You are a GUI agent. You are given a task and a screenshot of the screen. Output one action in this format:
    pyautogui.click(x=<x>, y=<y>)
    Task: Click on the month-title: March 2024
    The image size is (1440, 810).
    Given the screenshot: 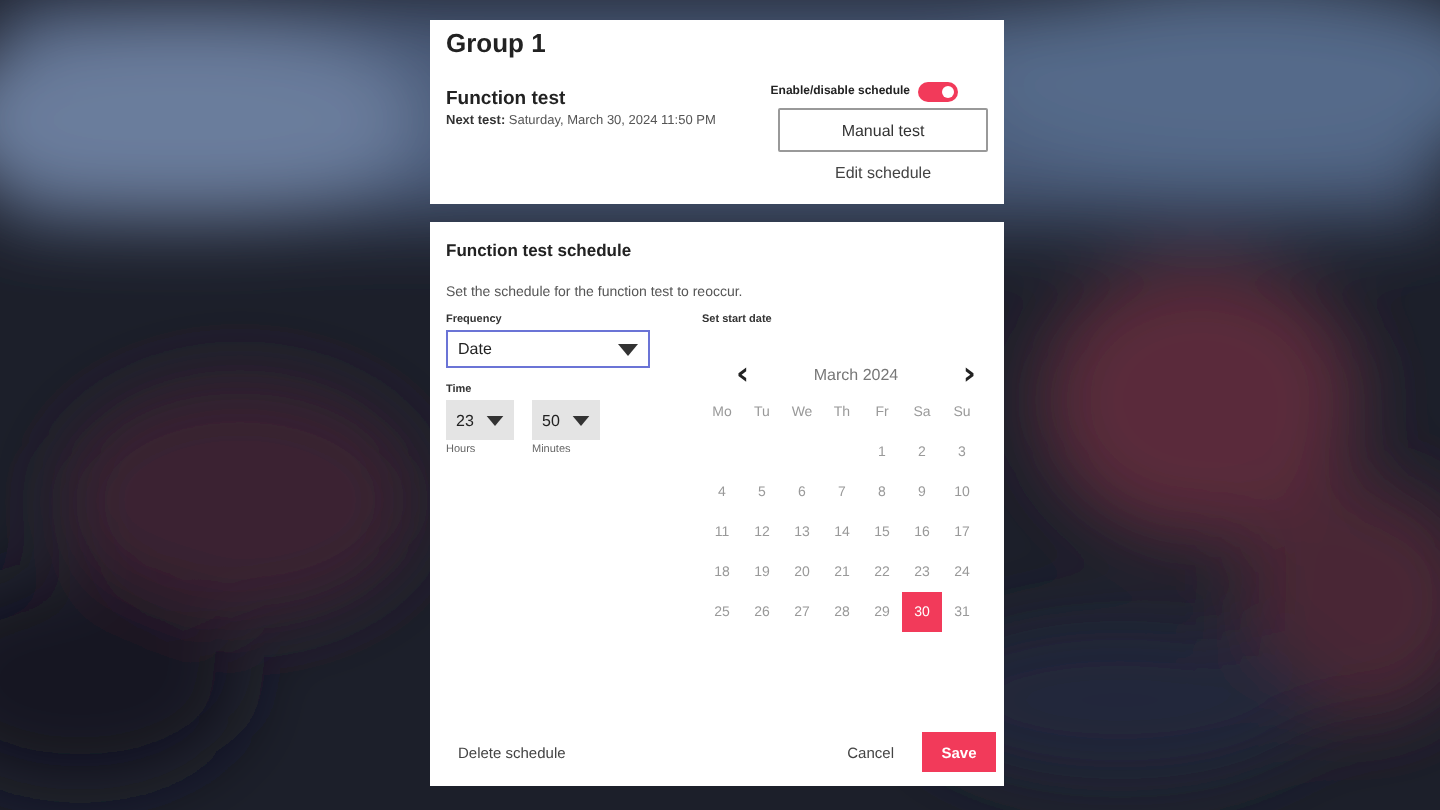 What is the action you would take?
    pyautogui.click(x=856, y=374)
    